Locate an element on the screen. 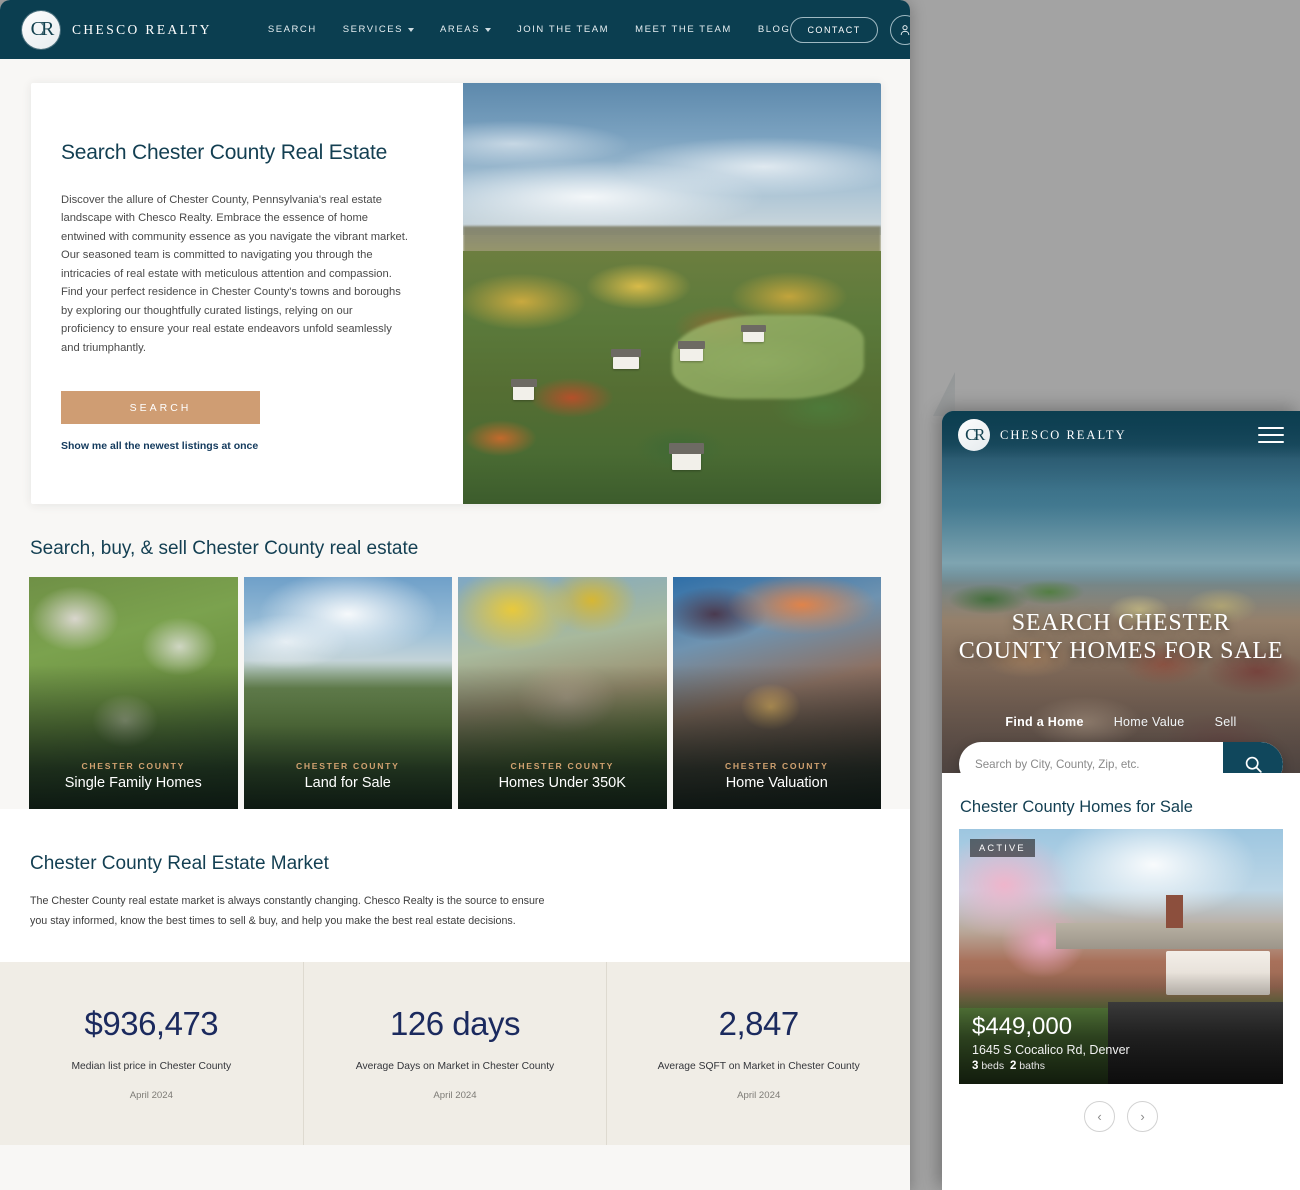 Image resolution: width=1300 pixels, height=1190 pixels. nav-item-services: SERVICES is located at coordinates (378, 29).